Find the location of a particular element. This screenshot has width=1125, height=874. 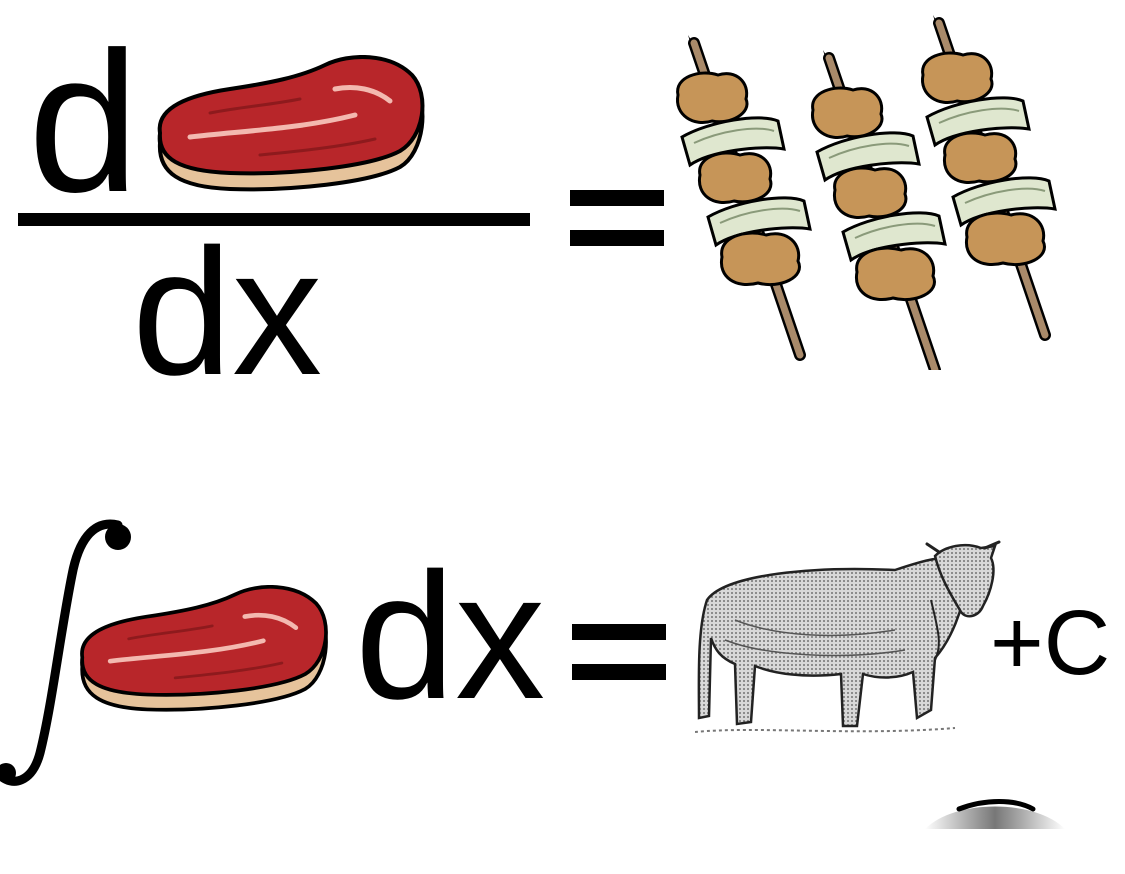

cropped-object is located at coordinates (995, 814).